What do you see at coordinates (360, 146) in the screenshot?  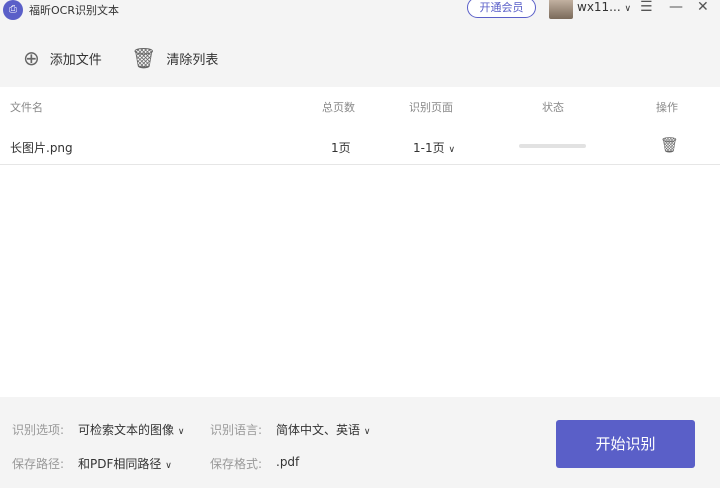 I see `table-row: 长图片.png 1页 1-1页 ∨ 🗑` at bounding box center [360, 146].